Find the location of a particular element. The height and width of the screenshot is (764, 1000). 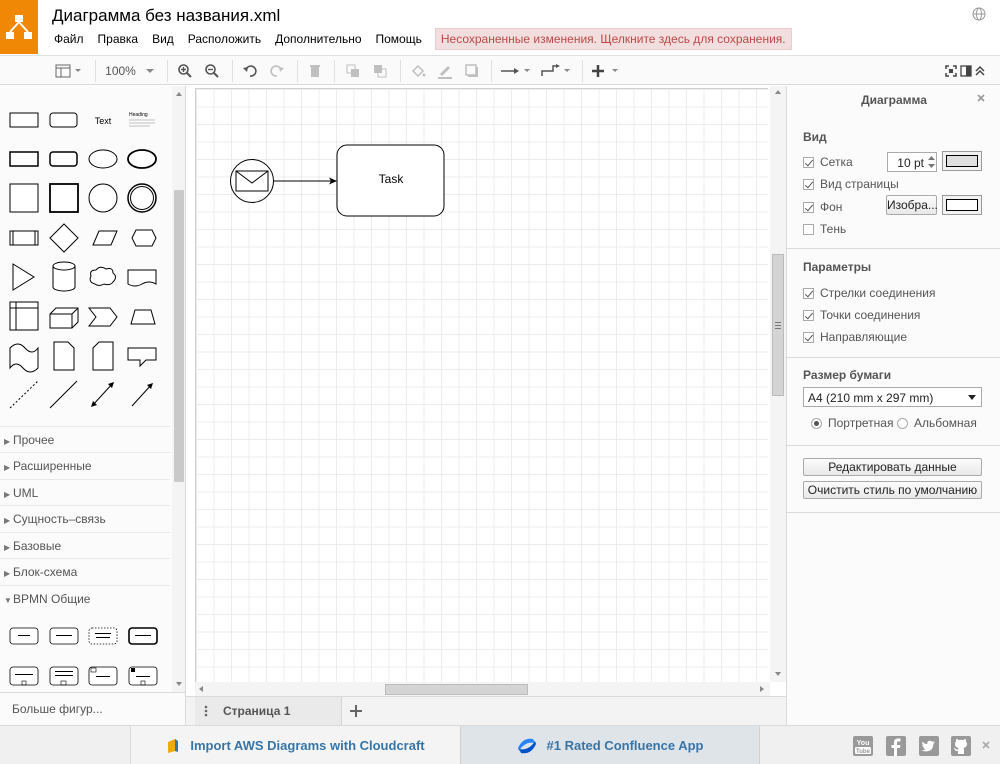

close-footer-icon is located at coordinates (986, 745).